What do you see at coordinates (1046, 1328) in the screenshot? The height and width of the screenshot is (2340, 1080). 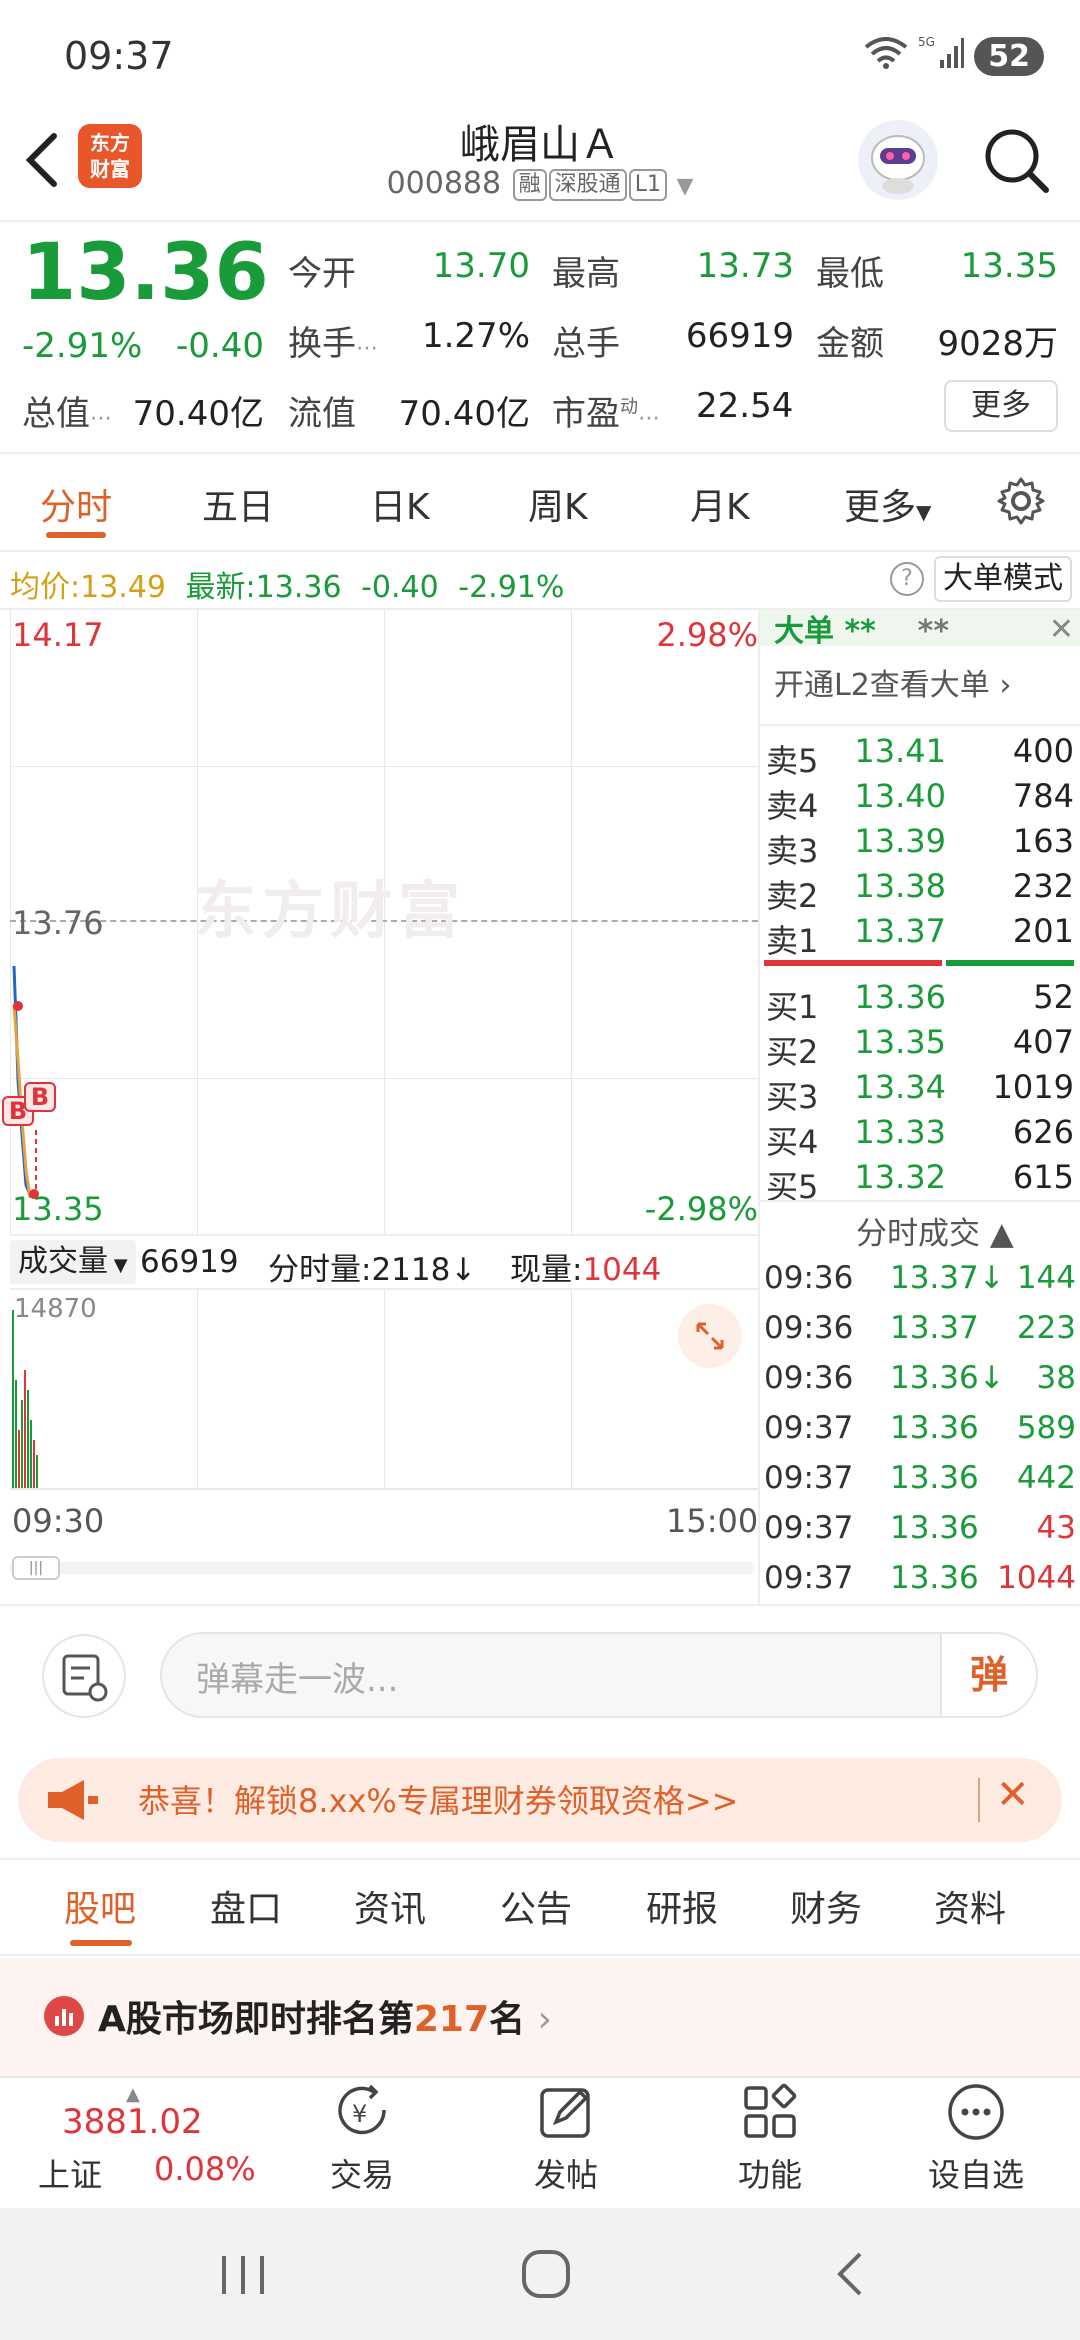 I see `trade-volume: 223` at bounding box center [1046, 1328].